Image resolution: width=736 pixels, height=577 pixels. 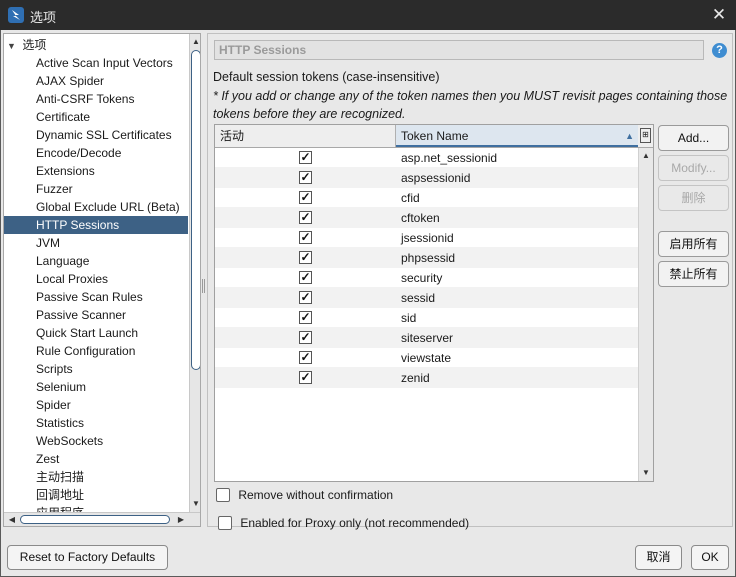 I want to click on title-bar: 选项 ✕, so click(x=368, y=15).